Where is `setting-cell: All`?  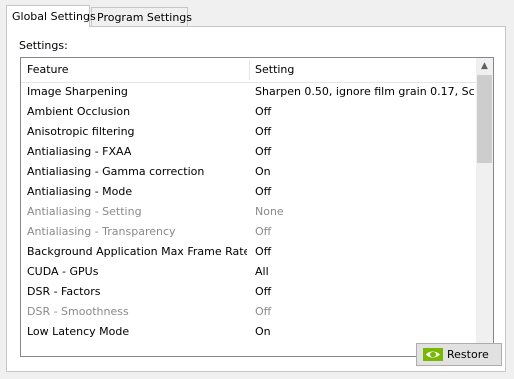 setting-cell: All is located at coordinates (262, 271).